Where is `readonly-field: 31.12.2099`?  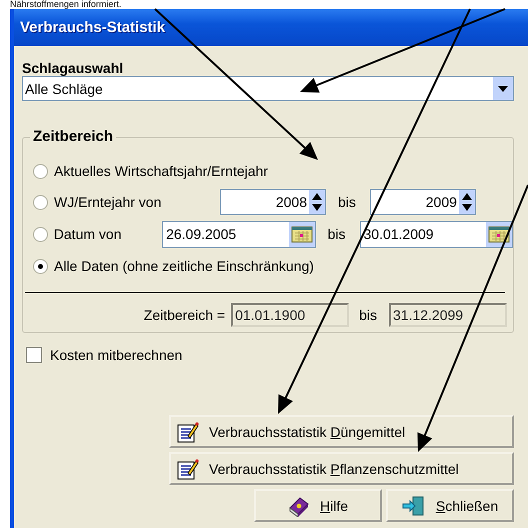
readonly-field: 31.12.2099 is located at coordinates (448, 315).